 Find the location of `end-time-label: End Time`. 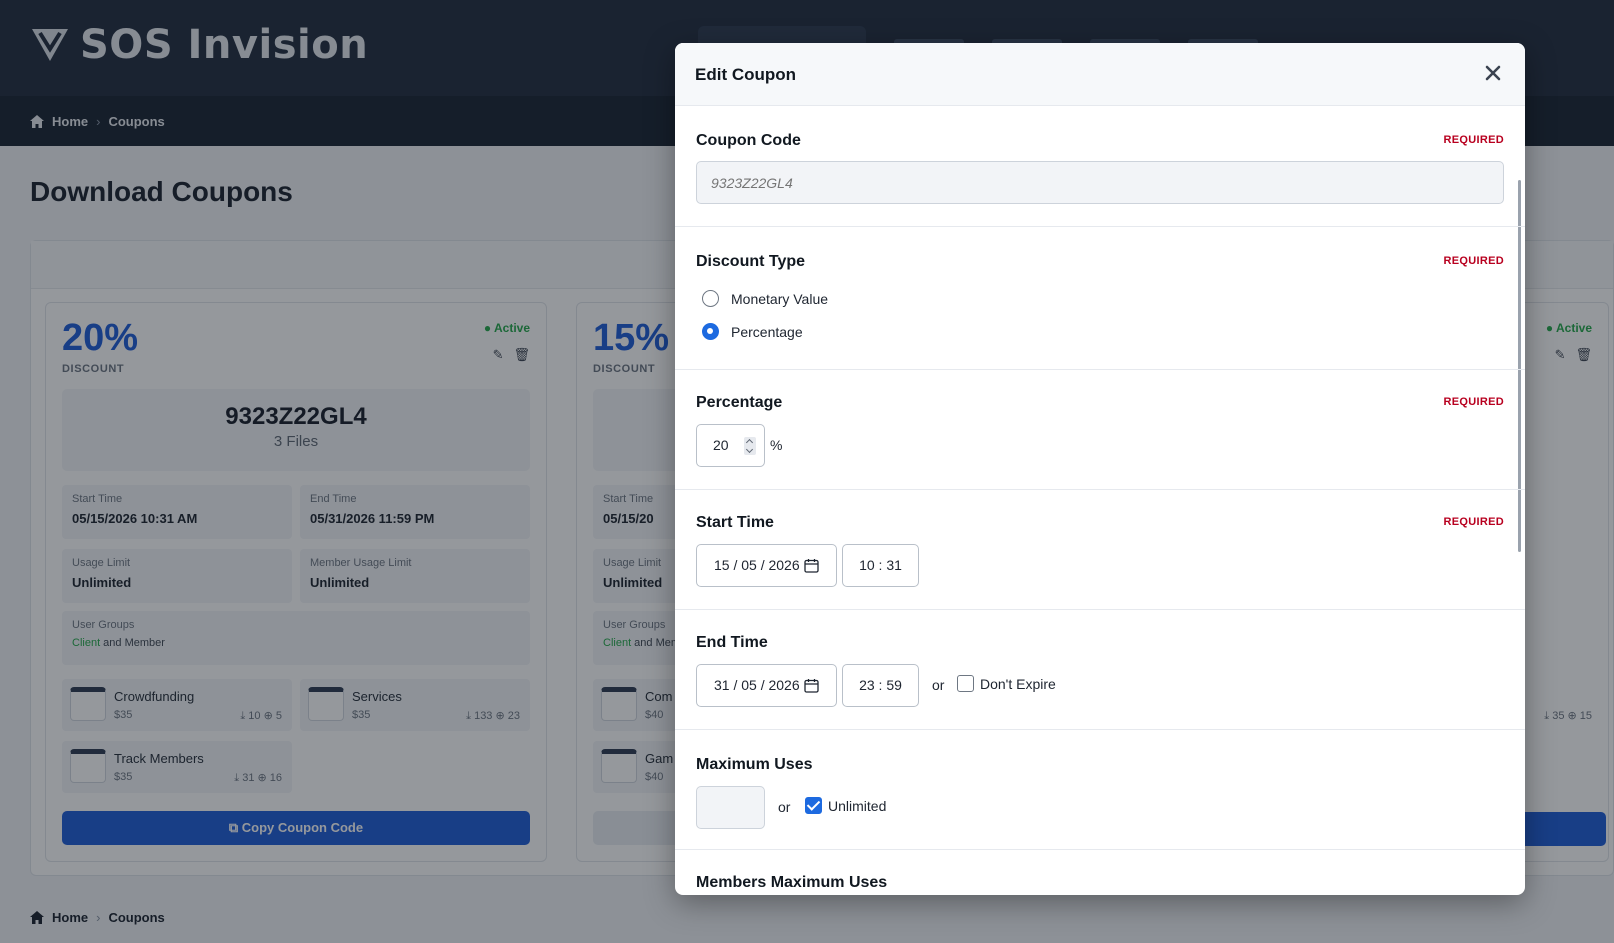

end-time-label: End Time is located at coordinates (732, 642).